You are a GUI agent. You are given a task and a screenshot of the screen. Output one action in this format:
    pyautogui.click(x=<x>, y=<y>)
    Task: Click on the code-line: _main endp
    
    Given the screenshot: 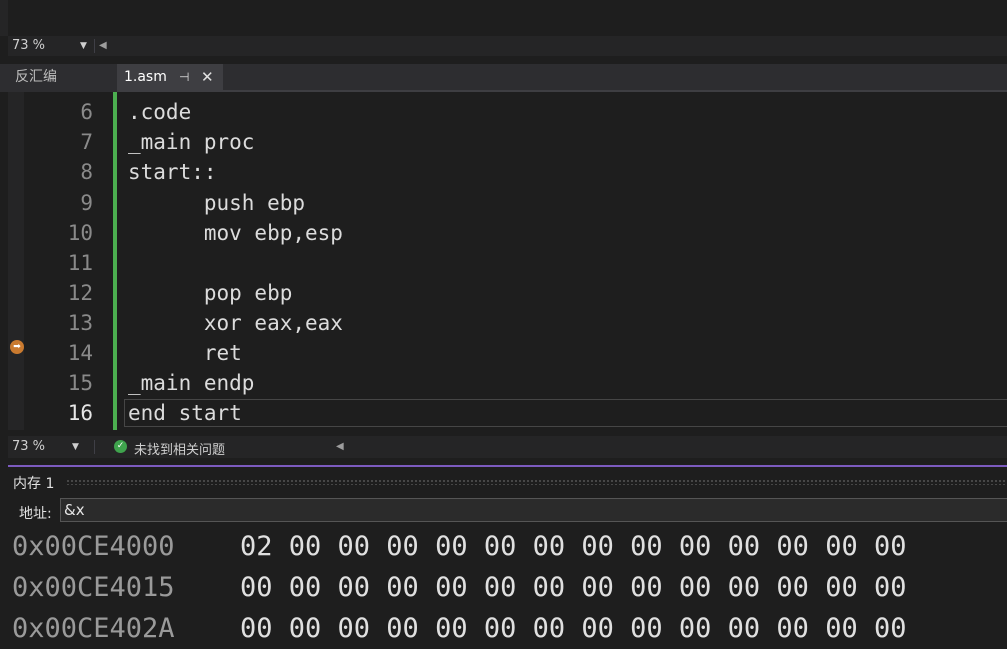 What is the action you would take?
    pyautogui.click(x=191, y=383)
    